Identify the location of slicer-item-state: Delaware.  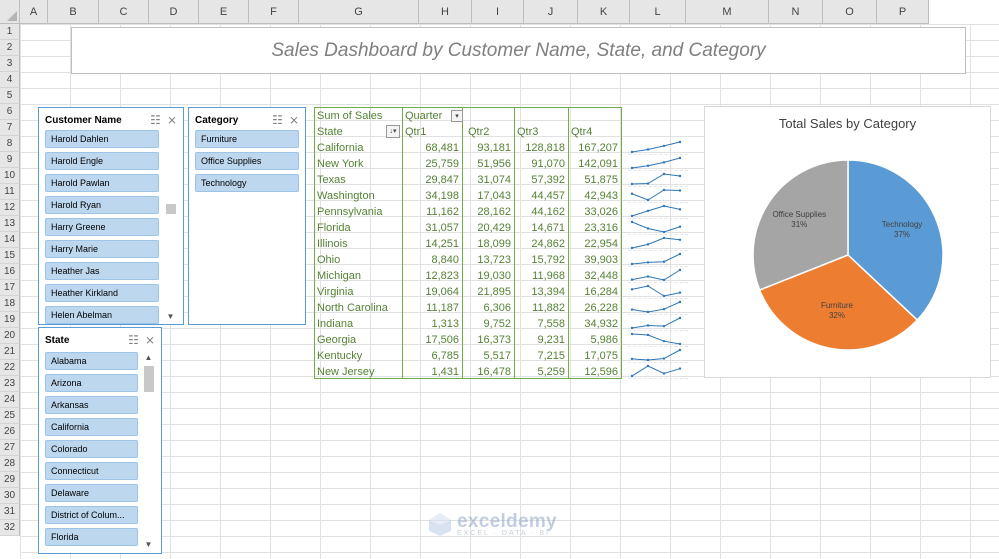
(91, 493).